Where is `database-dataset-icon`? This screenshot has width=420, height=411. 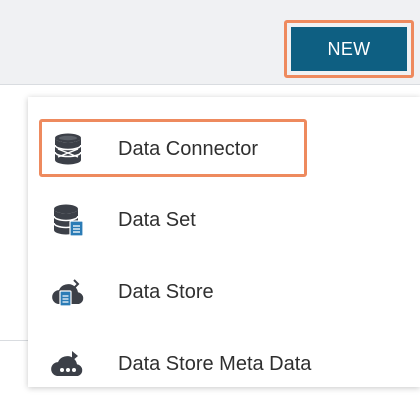
database-dataset-icon is located at coordinates (68, 220).